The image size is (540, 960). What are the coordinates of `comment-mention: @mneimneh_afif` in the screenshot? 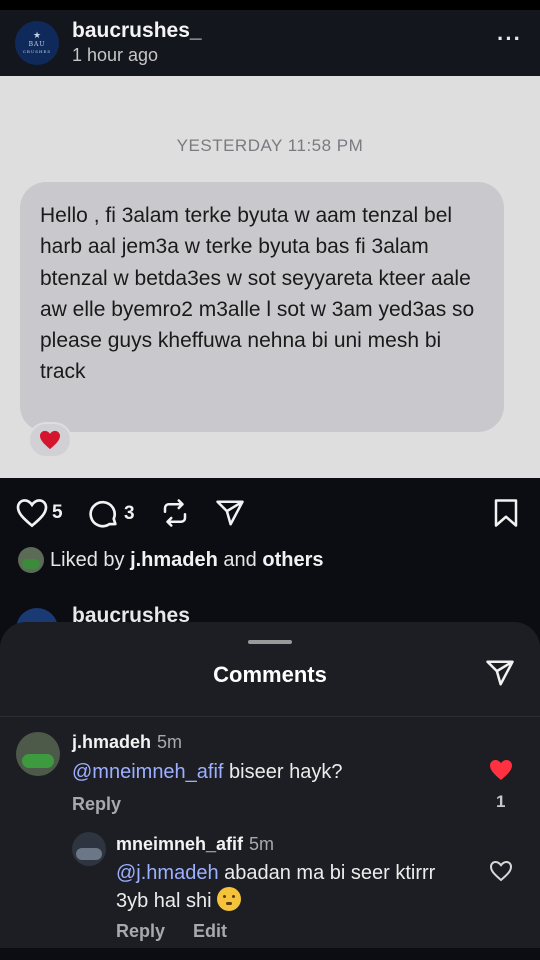 It's located at (147, 772).